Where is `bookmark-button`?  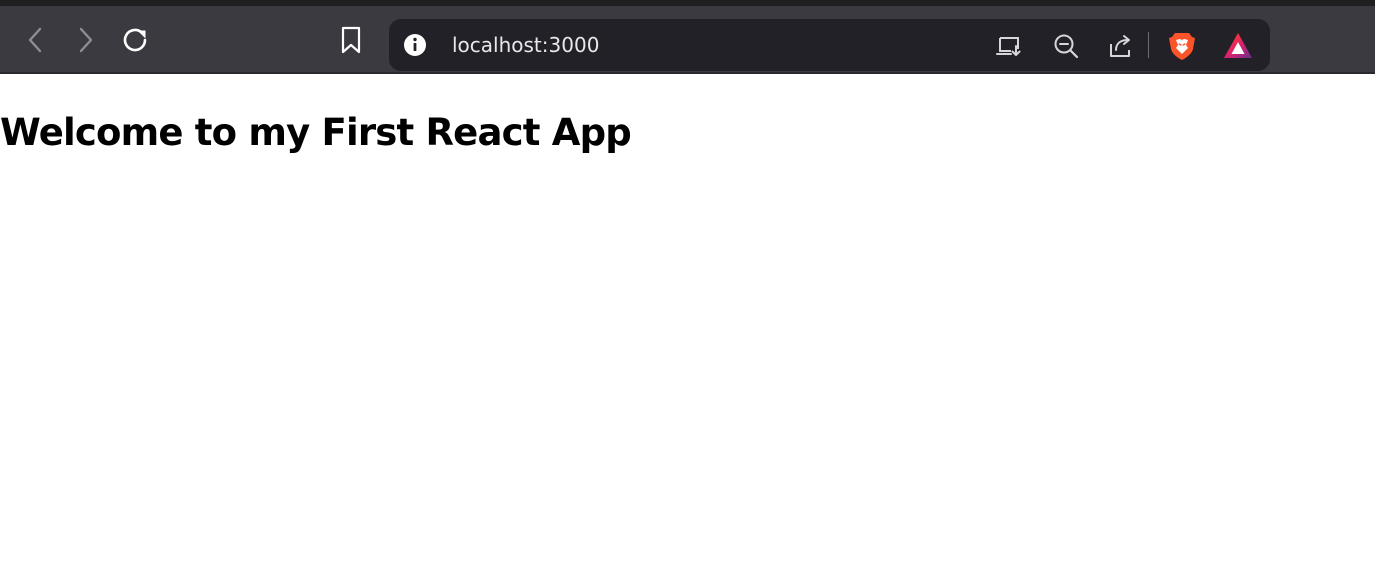 bookmark-button is located at coordinates (351, 40).